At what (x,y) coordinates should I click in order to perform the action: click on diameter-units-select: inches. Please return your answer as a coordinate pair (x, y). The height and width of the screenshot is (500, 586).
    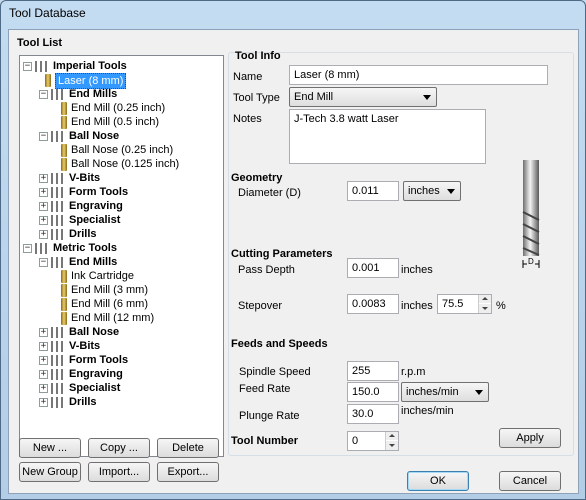
    Looking at the image, I should click on (432, 191).